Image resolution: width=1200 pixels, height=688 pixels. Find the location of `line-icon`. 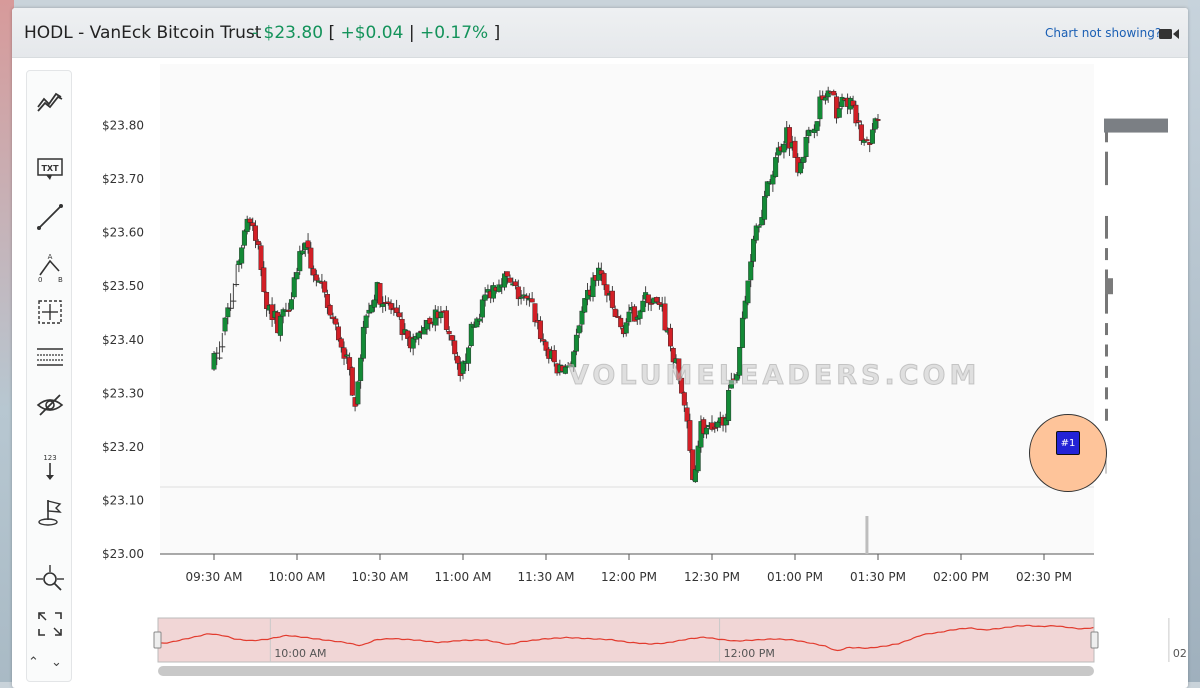

line-icon is located at coordinates (50, 217).